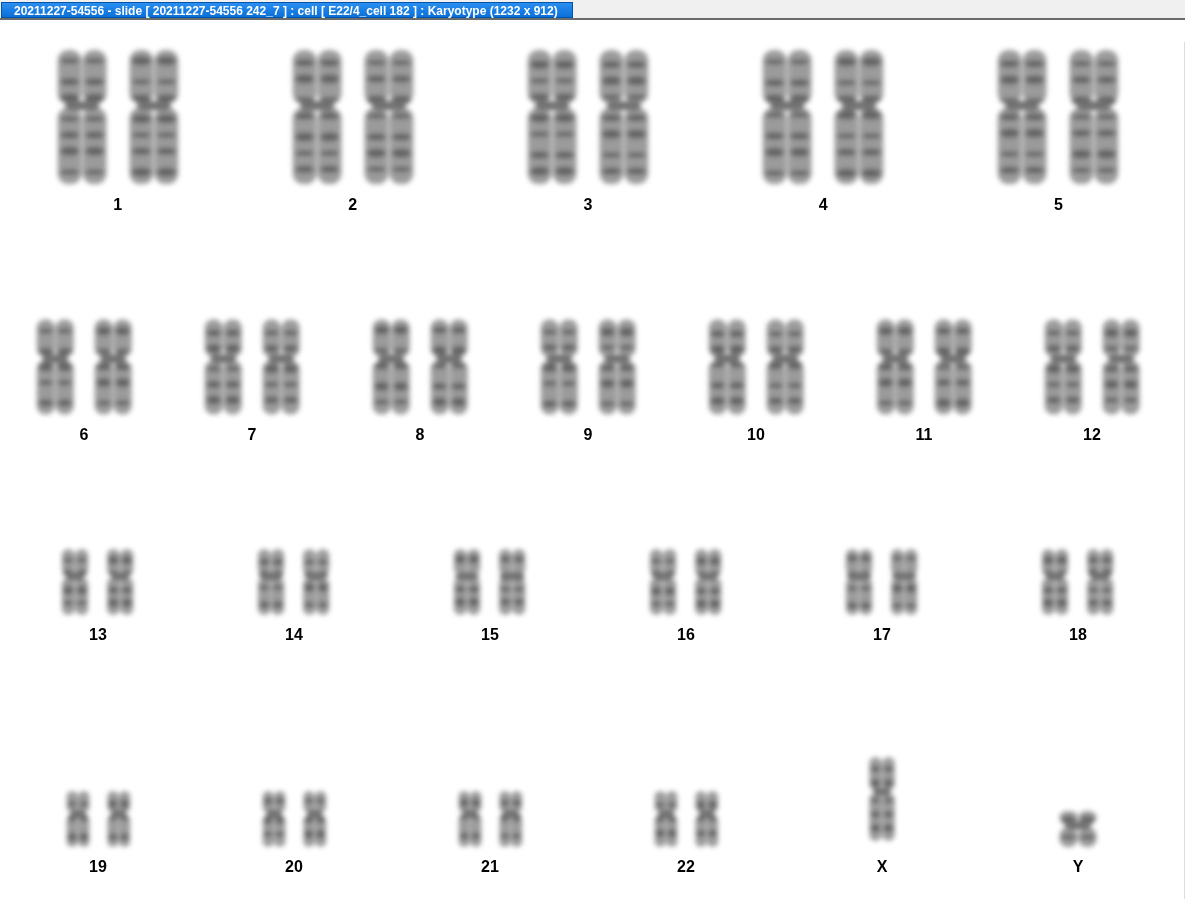 The height and width of the screenshot is (899, 1185). Describe the element at coordinates (1078, 867) in the screenshot. I see `chromosome-label: Y` at that location.